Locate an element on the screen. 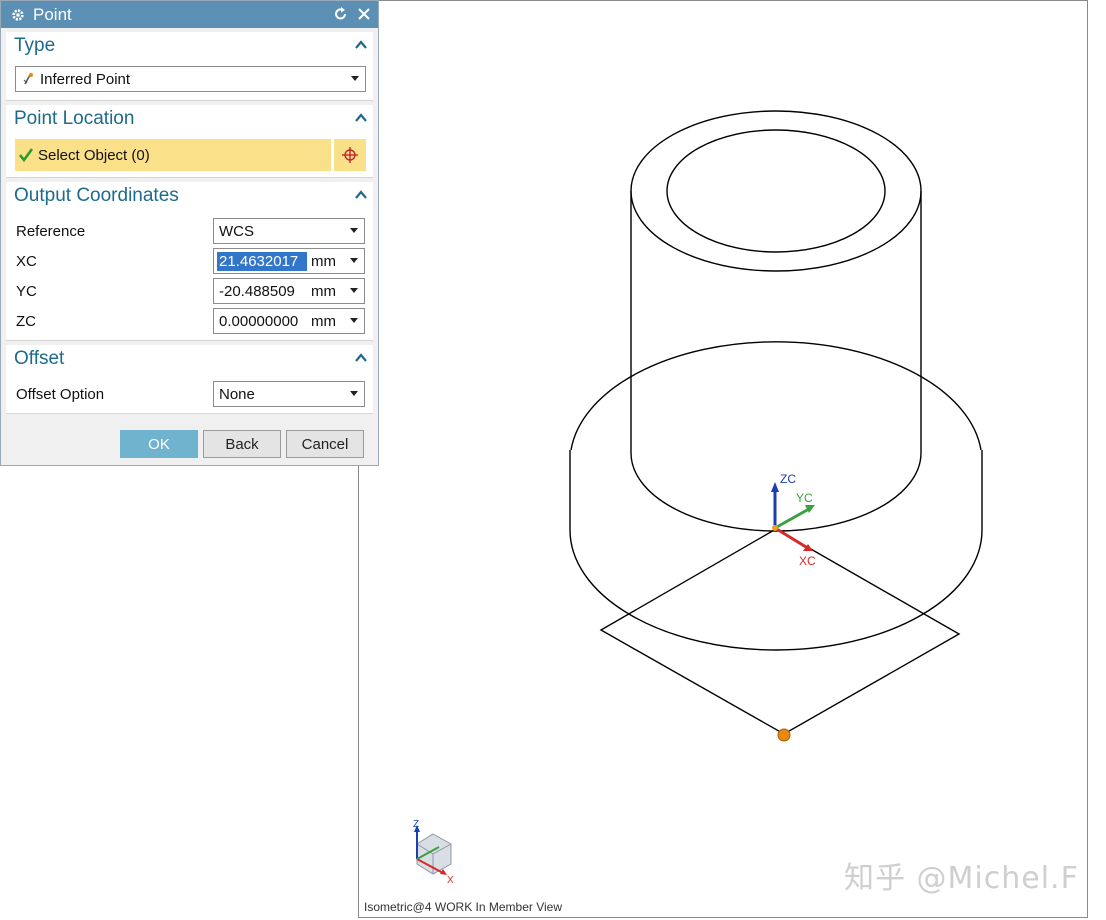 This screenshot has height=920, width=1106. yc-input: -20.488509 mm is located at coordinates (289, 291).